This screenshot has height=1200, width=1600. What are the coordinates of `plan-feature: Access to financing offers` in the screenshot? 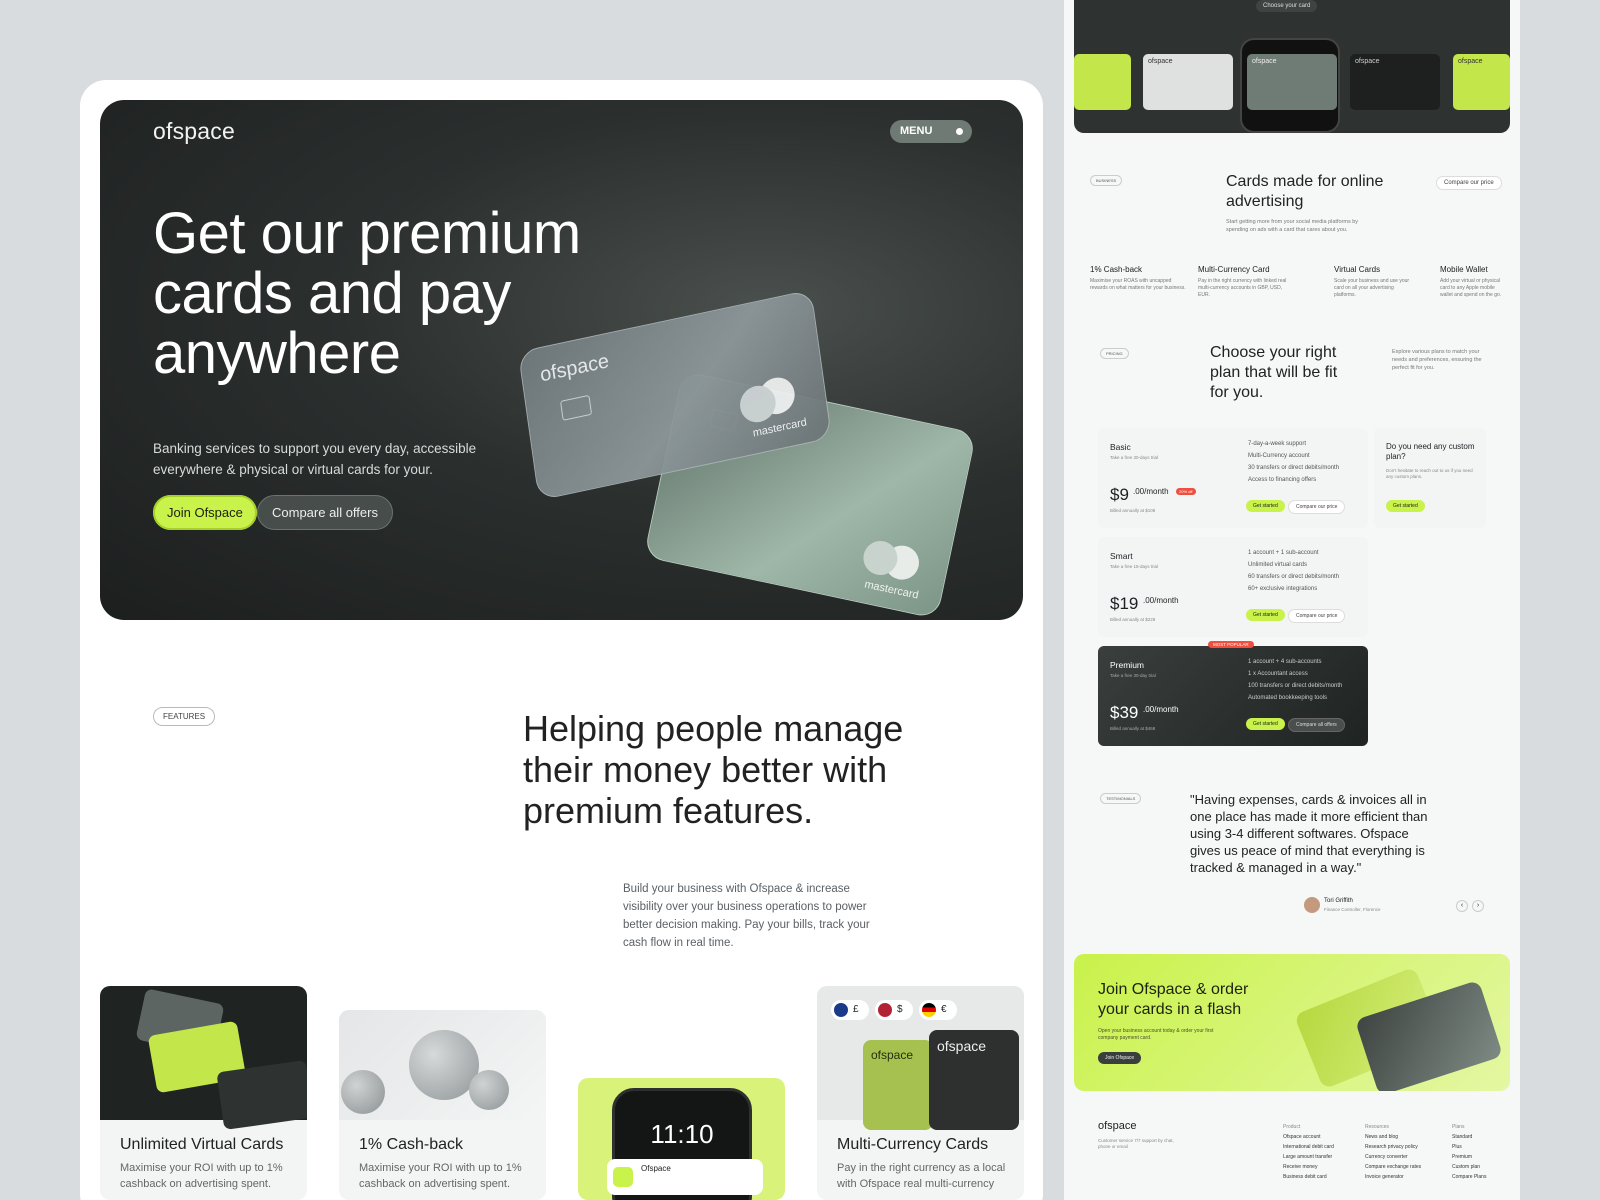 It's located at (1282, 480).